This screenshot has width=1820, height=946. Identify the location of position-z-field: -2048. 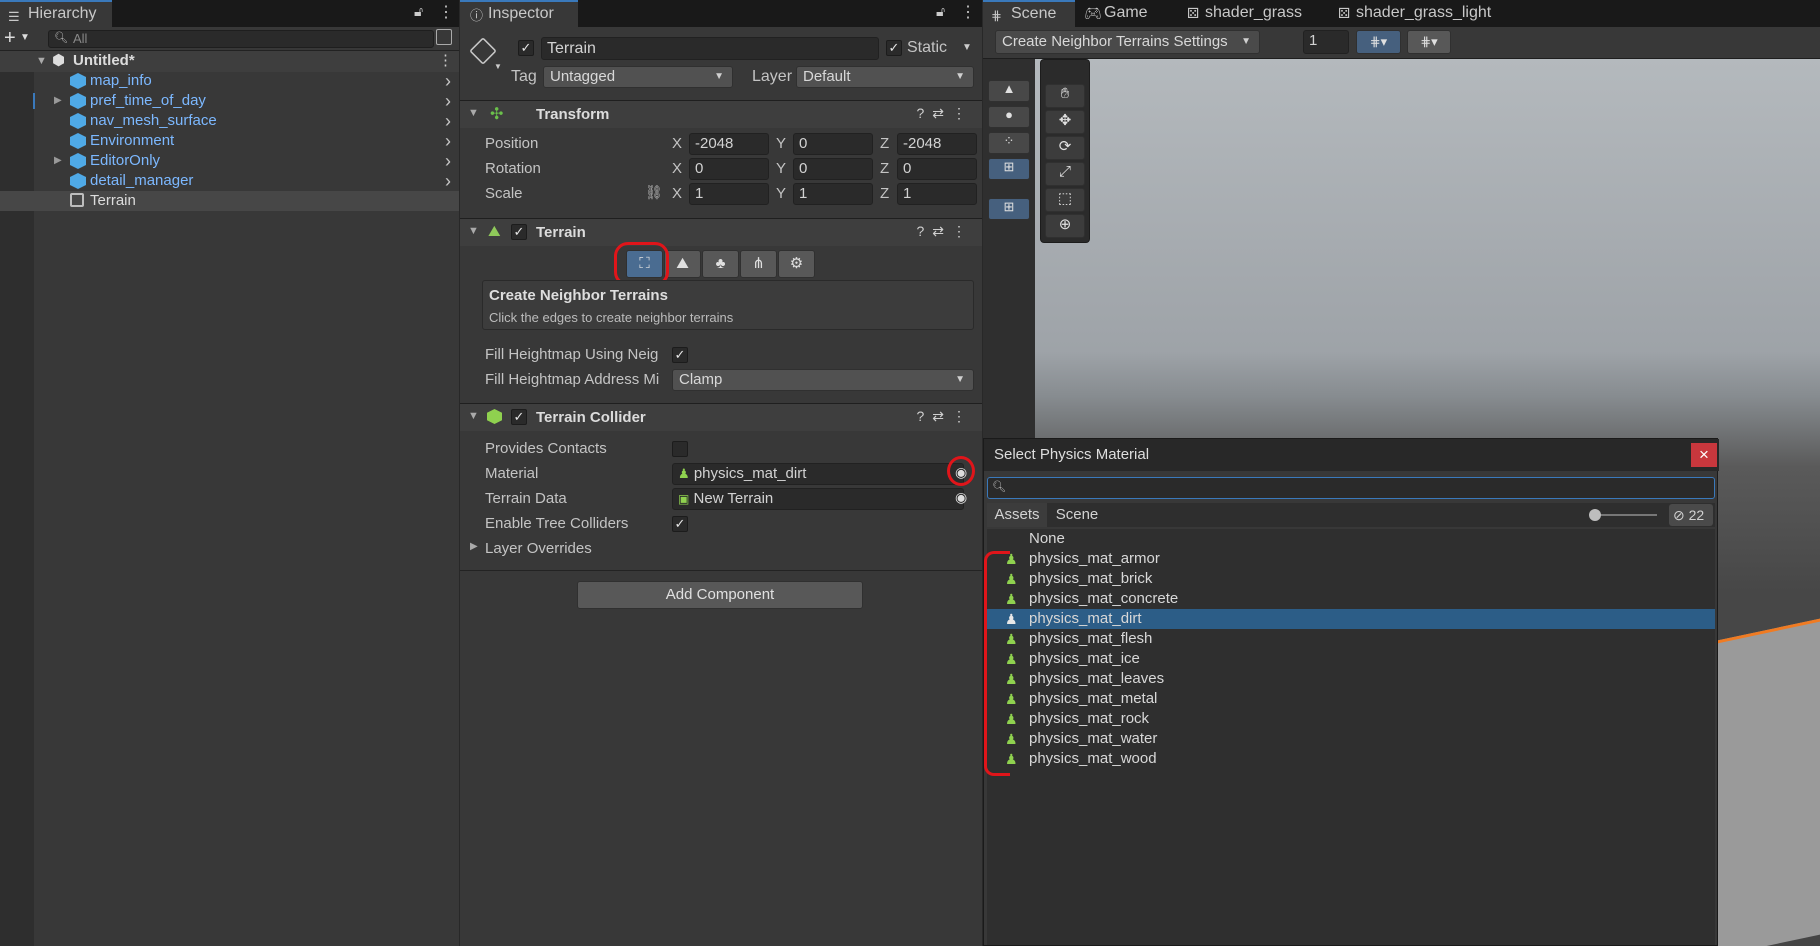
(937, 144).